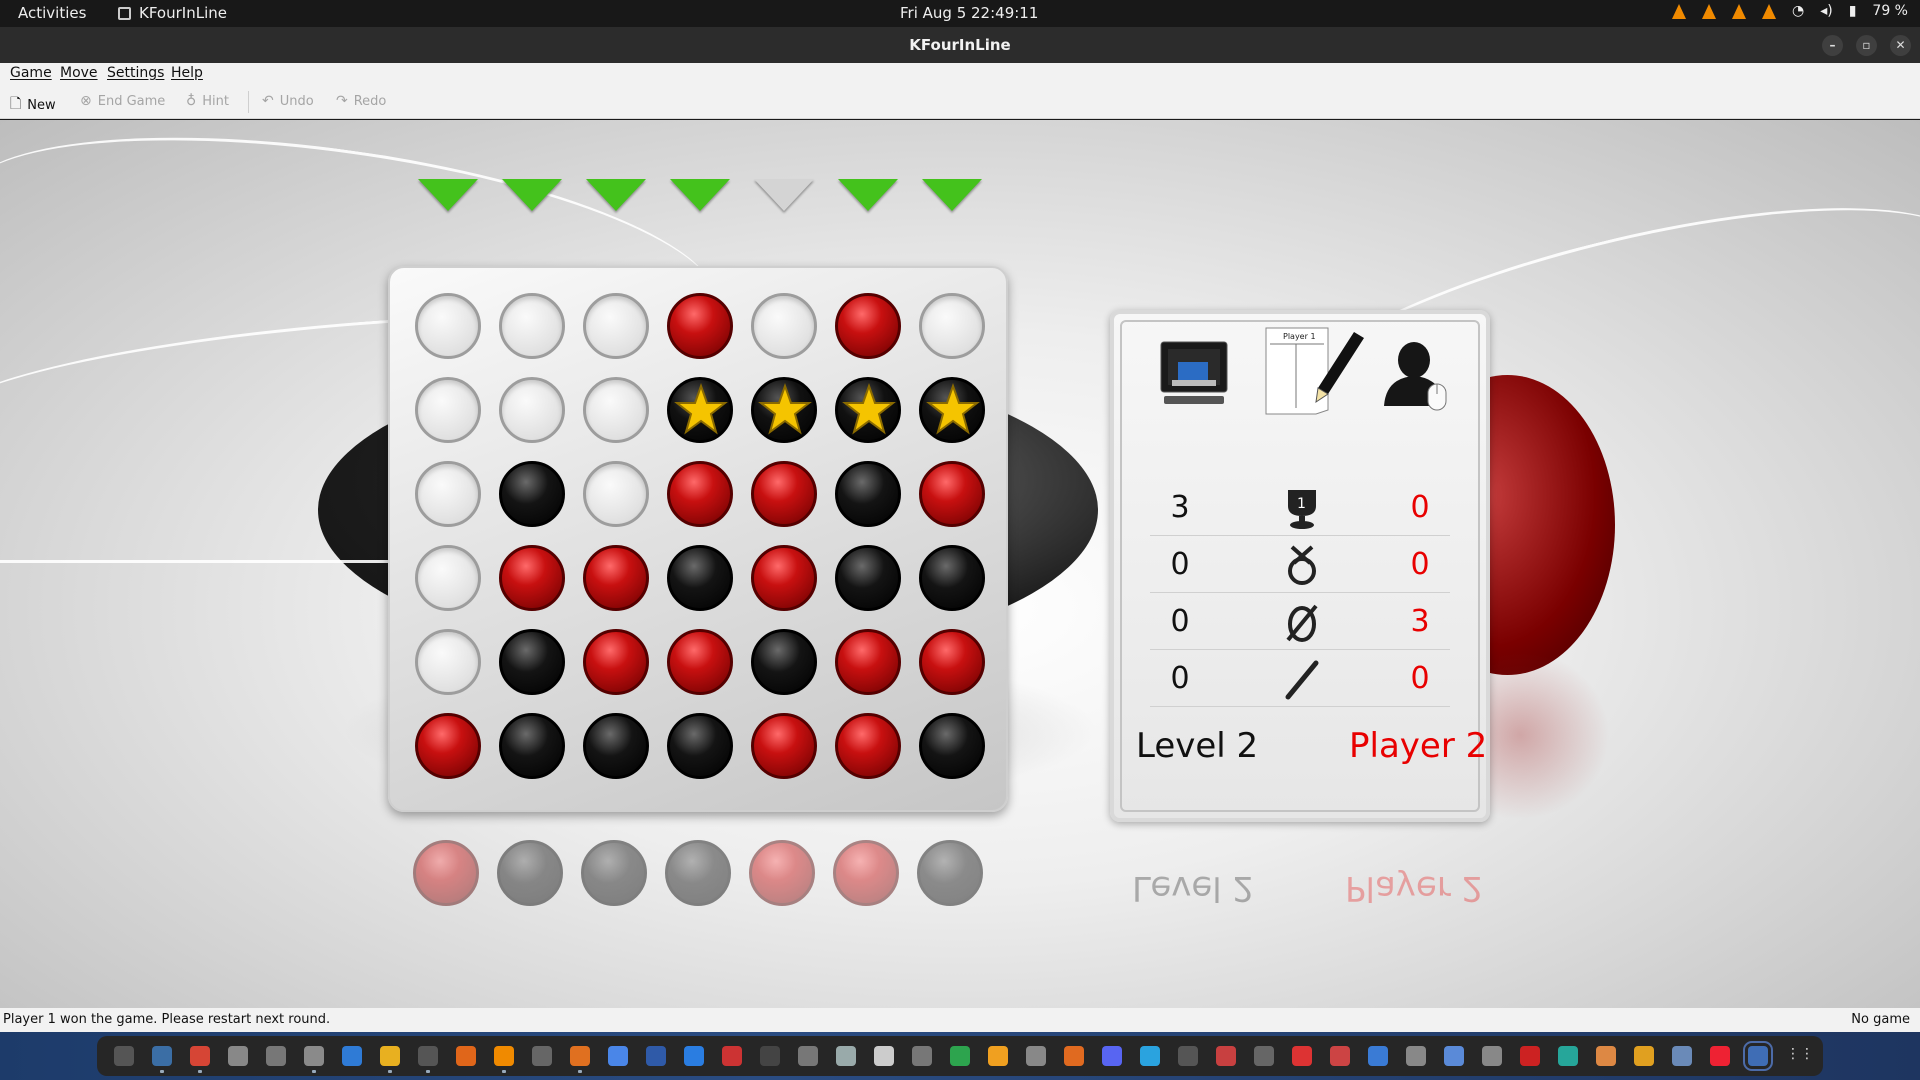 This screenshot has width=1920, height=1080. Describe the element at coordinates (952, 410) in the screenshot. I see `winning-piece-r2-c7` at that location.